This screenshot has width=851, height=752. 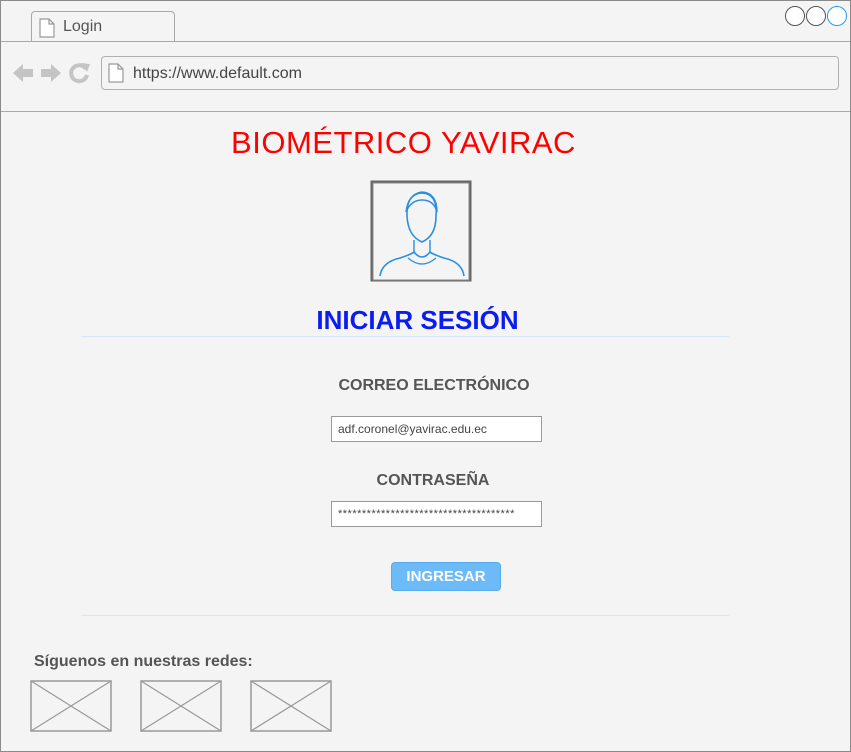 What do you see at coordinates (446, 576) in the screenshot?
I see `login-button: INGRESAR` at bounding box center [446, 576].